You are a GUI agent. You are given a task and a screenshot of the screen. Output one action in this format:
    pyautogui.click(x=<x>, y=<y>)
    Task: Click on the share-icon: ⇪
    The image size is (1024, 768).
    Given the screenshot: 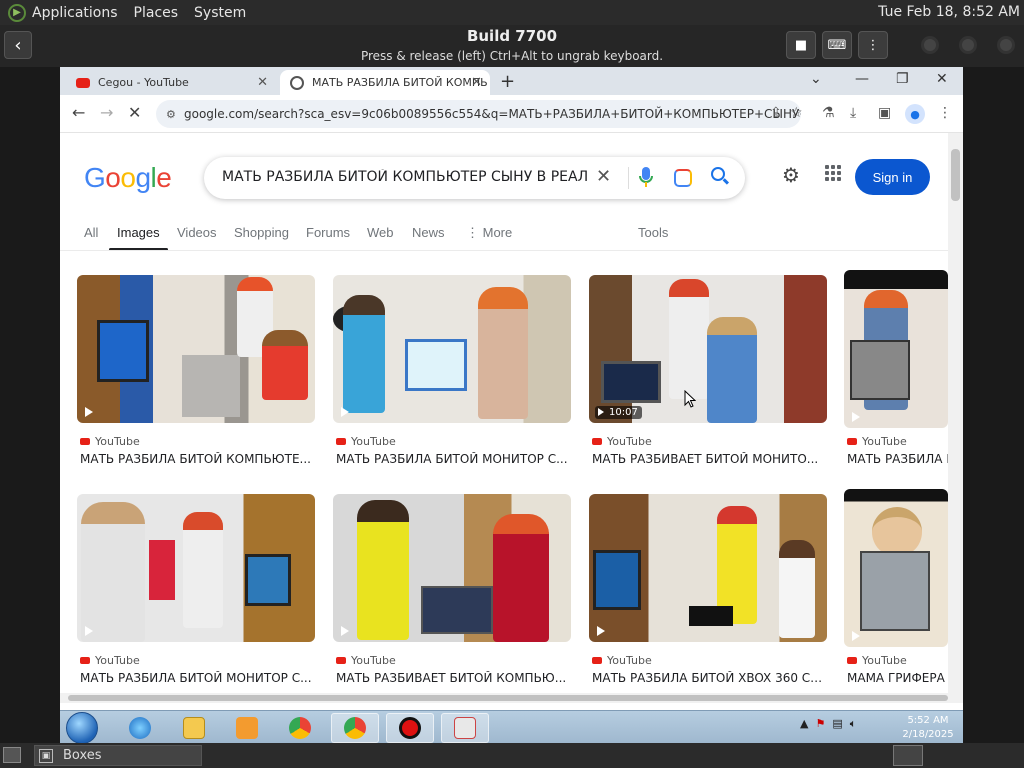 What is the action you would take?
    pyautogui.click(x=776, y=113)
    